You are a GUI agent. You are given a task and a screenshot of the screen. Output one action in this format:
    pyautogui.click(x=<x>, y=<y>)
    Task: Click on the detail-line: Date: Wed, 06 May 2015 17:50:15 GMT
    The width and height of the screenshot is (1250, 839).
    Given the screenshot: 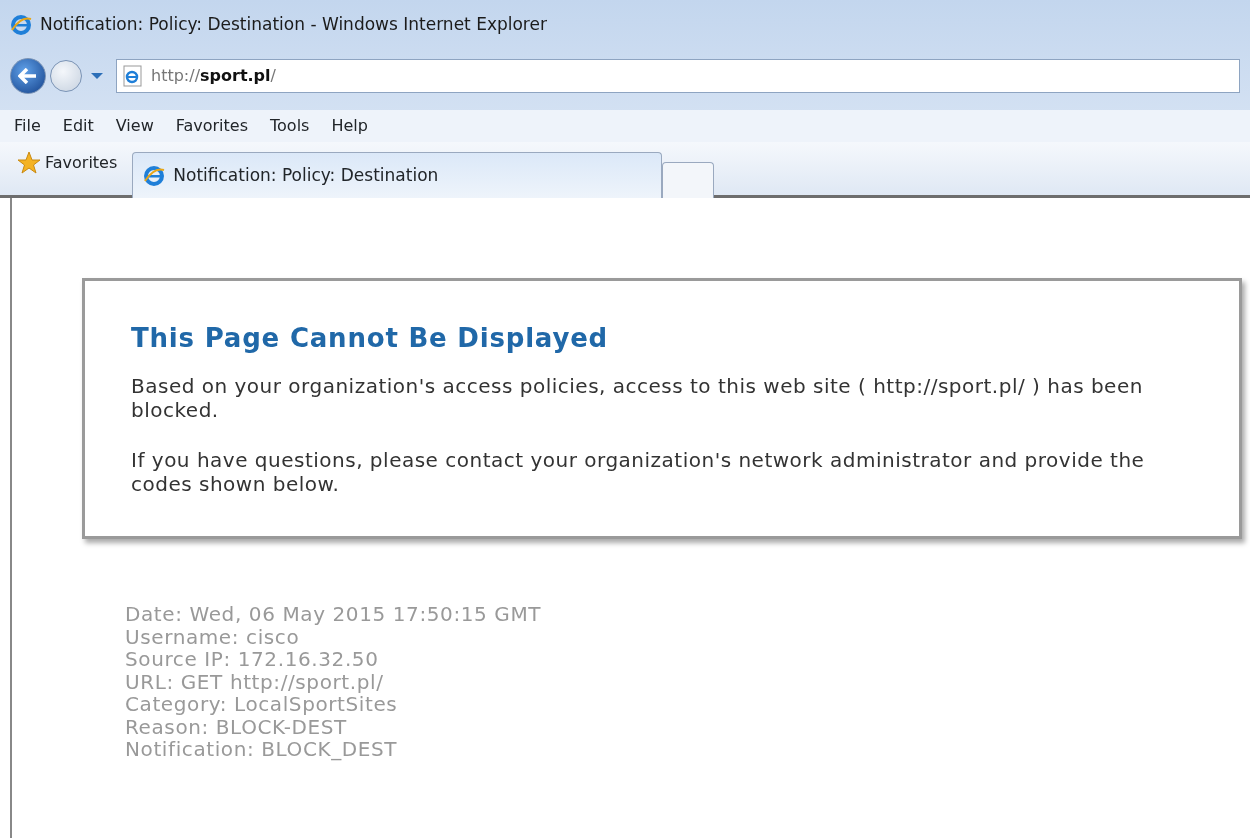 What is the action you would take?
    pyautogui.click(x=334, y=614)
    